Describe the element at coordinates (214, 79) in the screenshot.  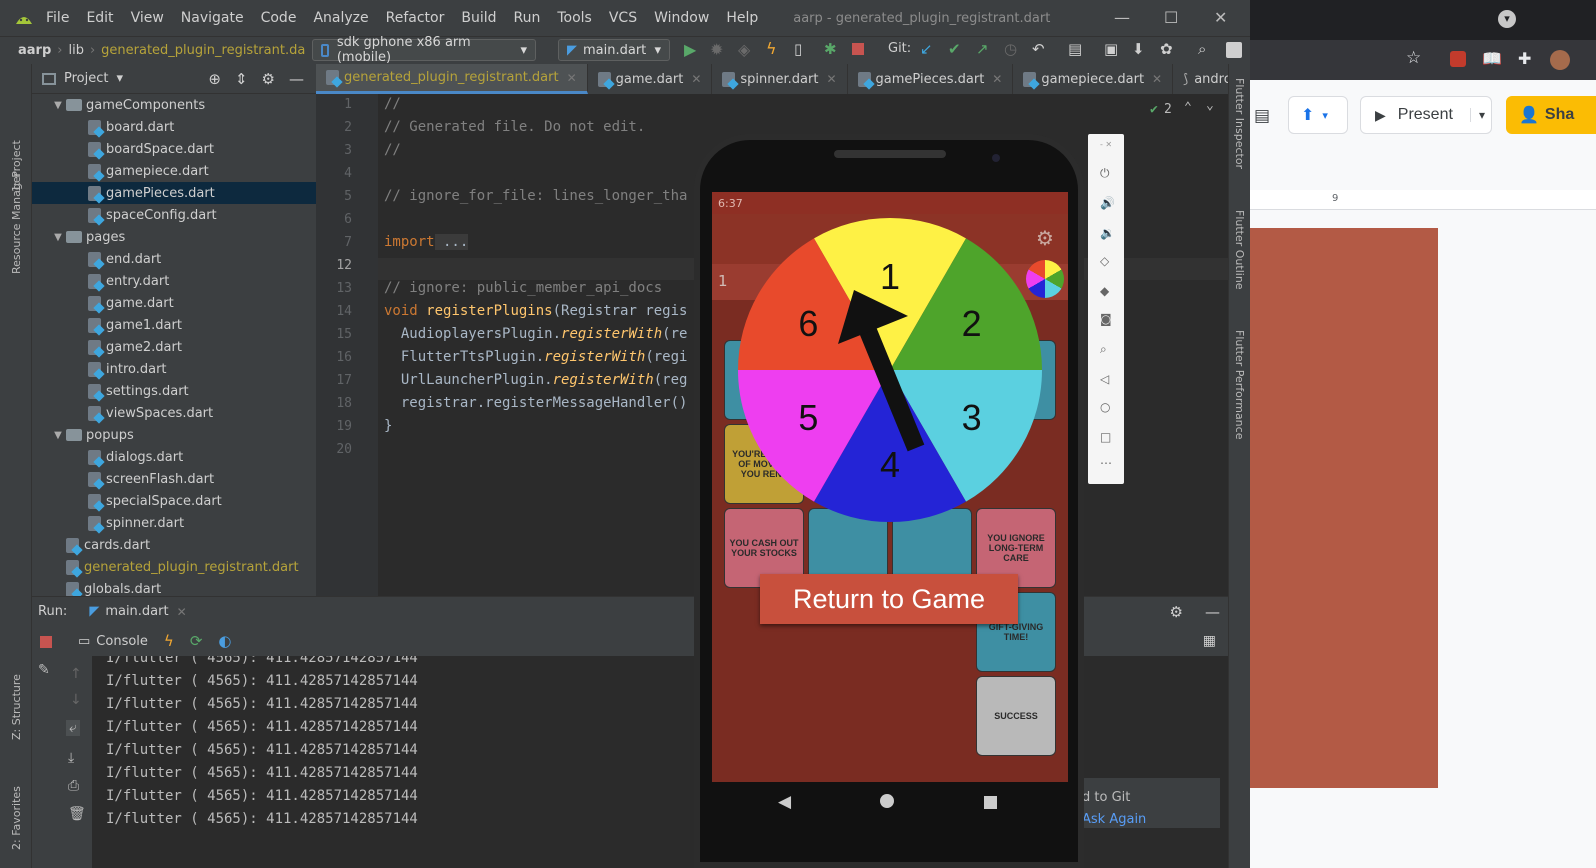
I see `locate-icon: ⊕` at that location.